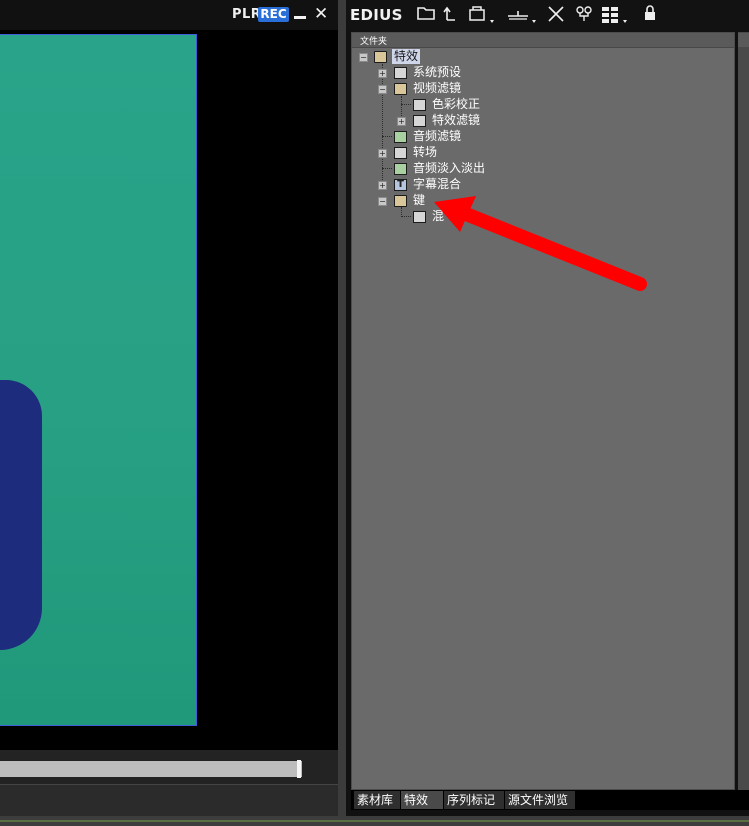  What do you see at coordinates (743, 411) in the screenshot?
I see `adjacent-panel-edge` at bounding box center [743, 411].